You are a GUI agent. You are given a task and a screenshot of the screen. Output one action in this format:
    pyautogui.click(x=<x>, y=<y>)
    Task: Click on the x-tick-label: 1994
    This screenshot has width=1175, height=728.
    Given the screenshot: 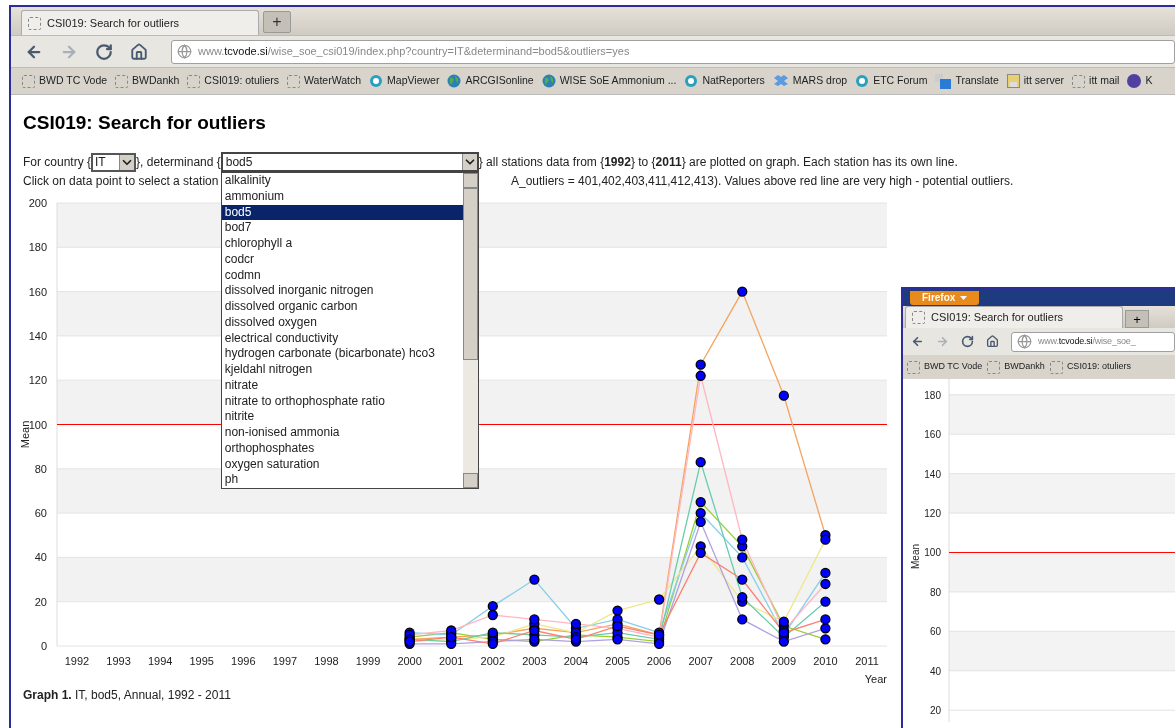 What is the action you would take?
    pyautogui.click(x=160, y=661)
    